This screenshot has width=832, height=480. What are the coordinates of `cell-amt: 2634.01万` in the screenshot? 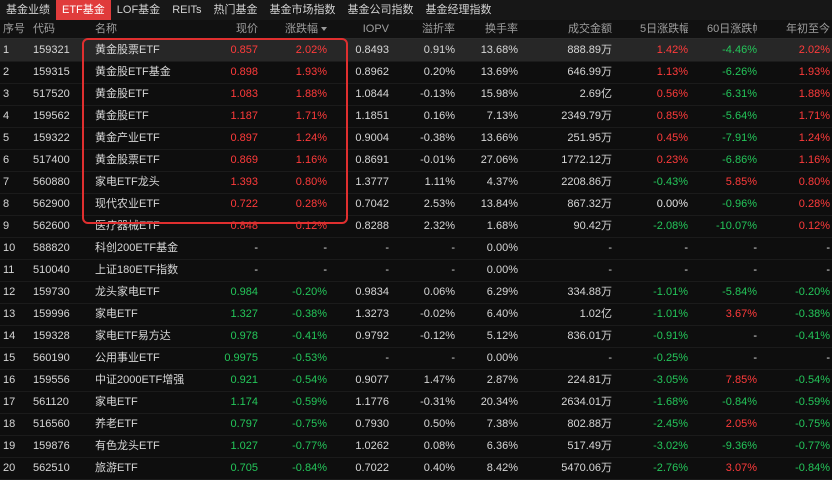 It's located at (586, 402).